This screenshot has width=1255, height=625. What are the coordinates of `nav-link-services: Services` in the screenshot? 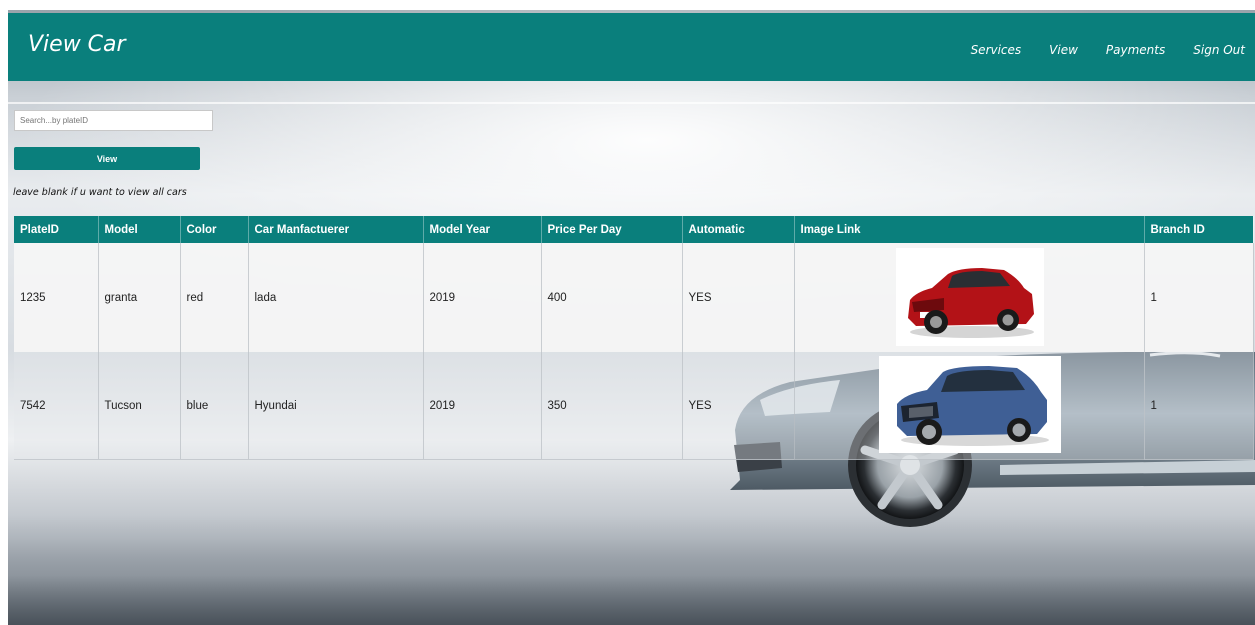 It's located at (996, 50).